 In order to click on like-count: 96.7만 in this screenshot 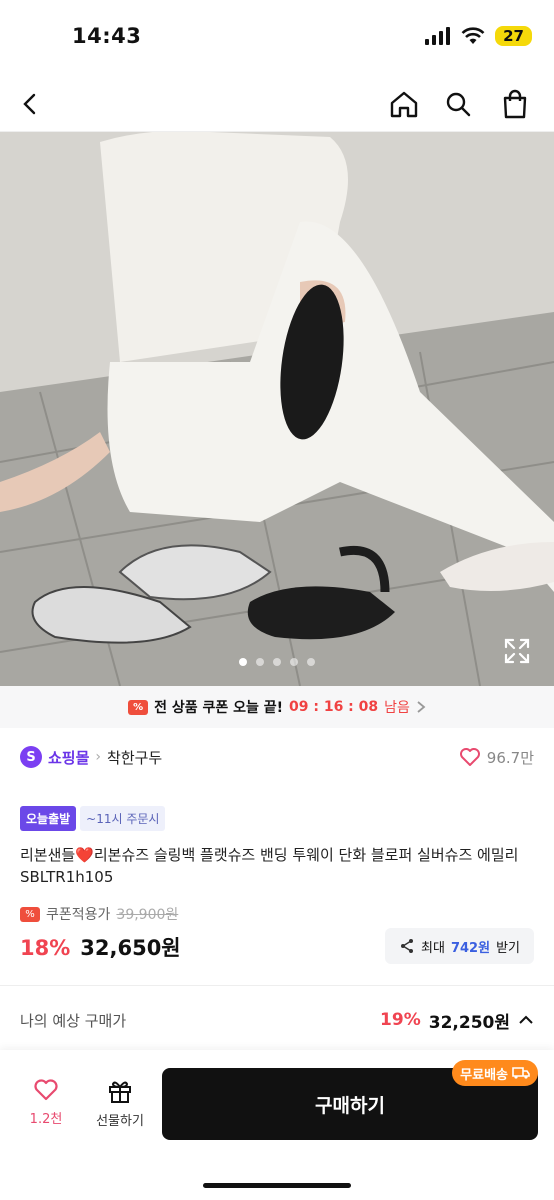, I will do `click(510, 757)`.